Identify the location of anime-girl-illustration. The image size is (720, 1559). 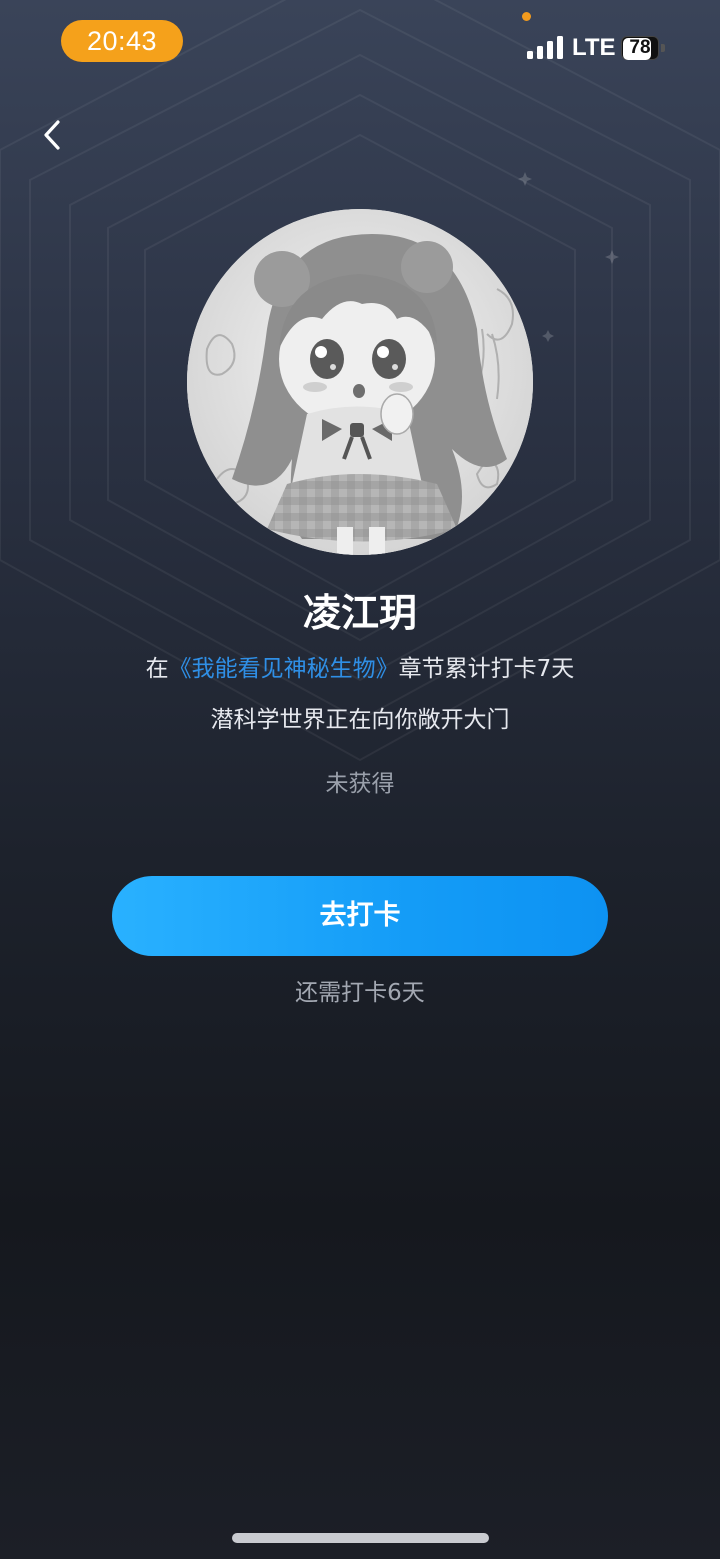
(360, 382).